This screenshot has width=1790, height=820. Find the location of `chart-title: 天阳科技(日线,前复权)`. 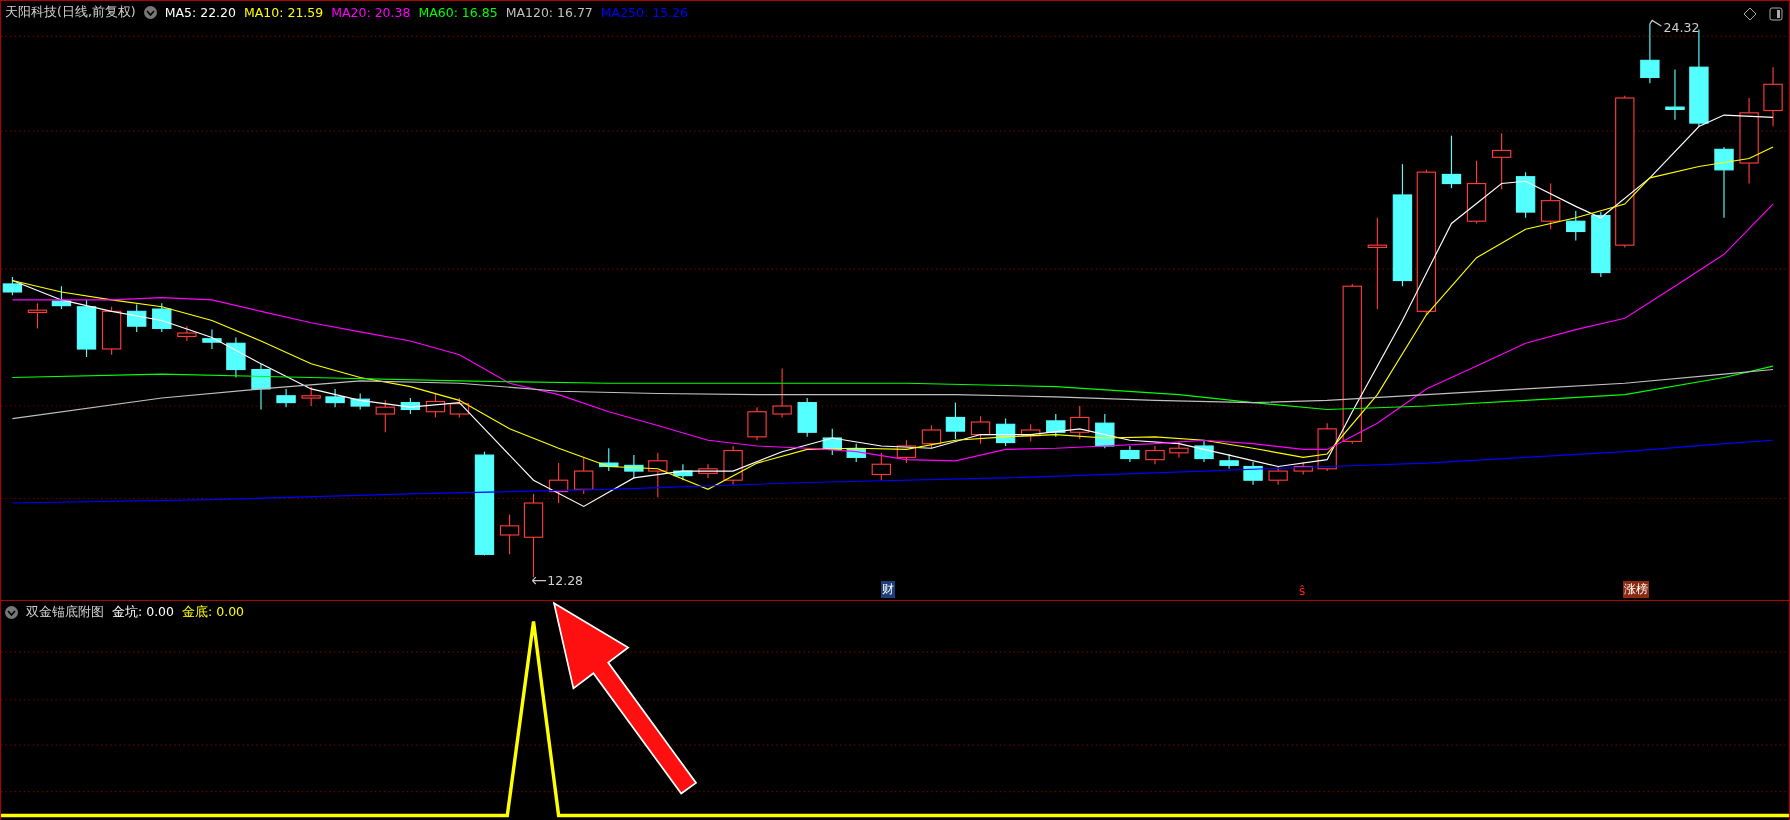

chart-title: 天阳科技(日线,前复权) is located at coordinates (70, 12).